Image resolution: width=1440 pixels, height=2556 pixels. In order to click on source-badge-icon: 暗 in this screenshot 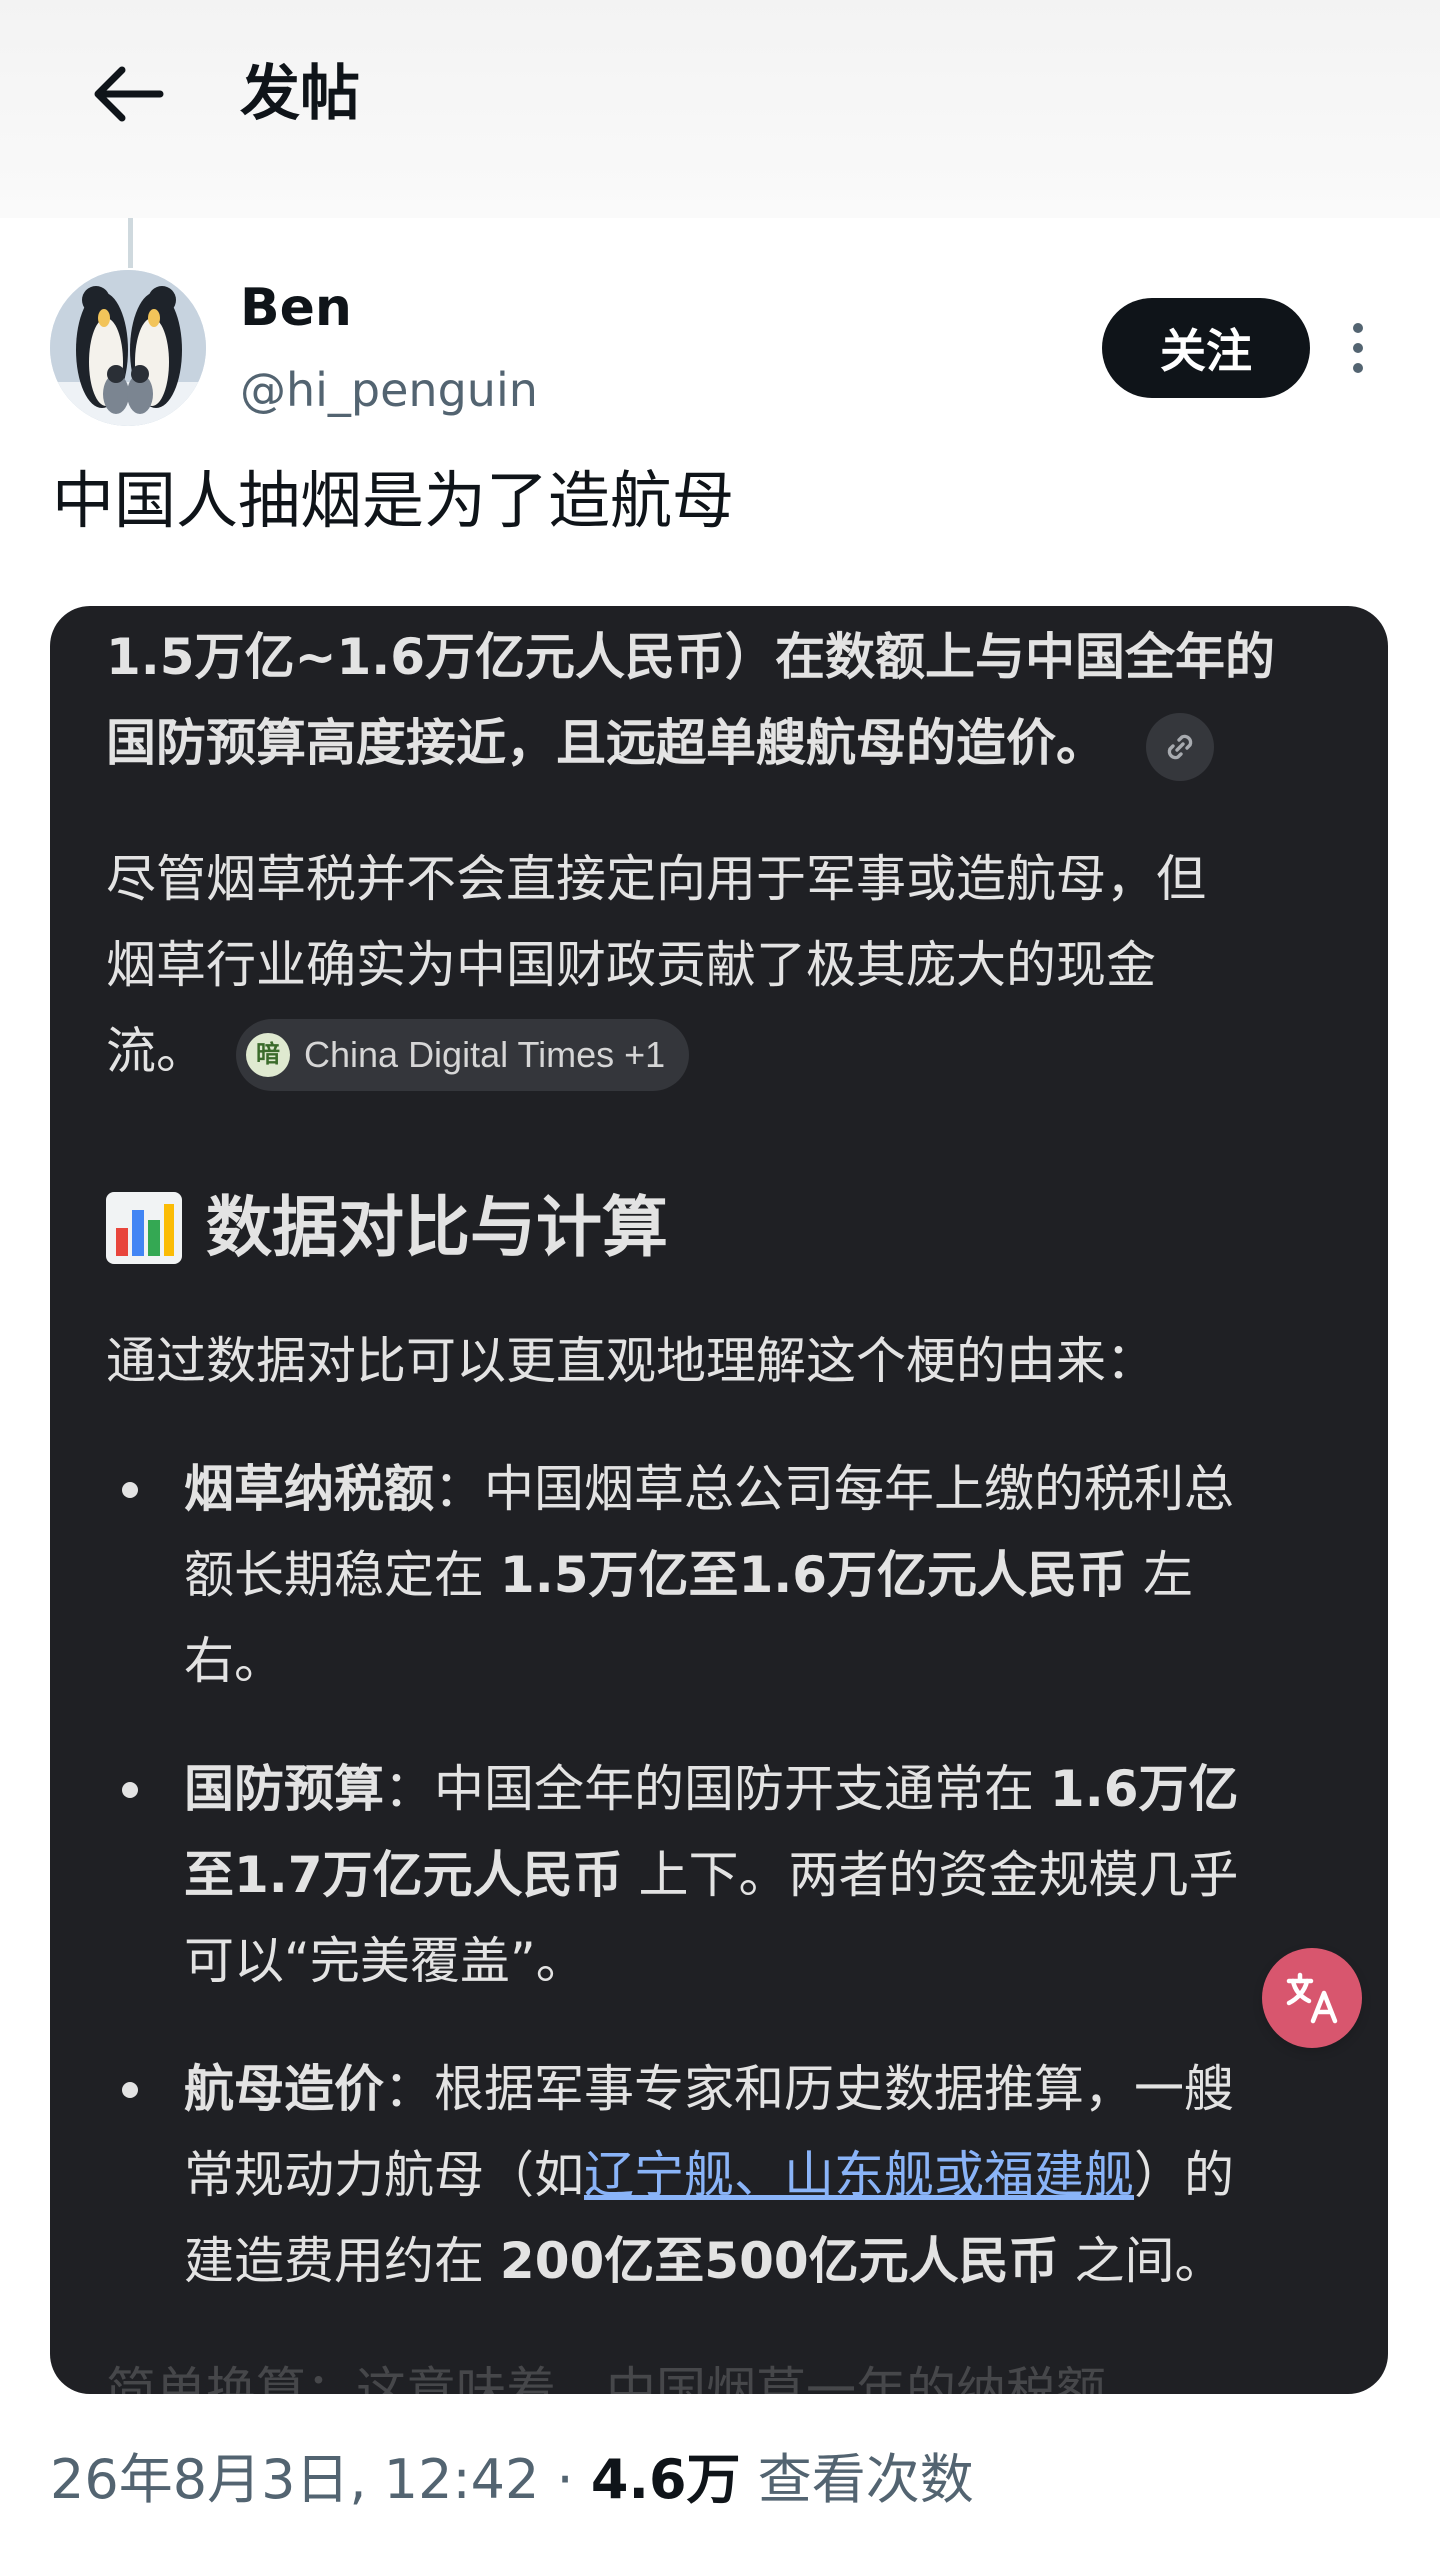, I will do `click(268, 1054)`.